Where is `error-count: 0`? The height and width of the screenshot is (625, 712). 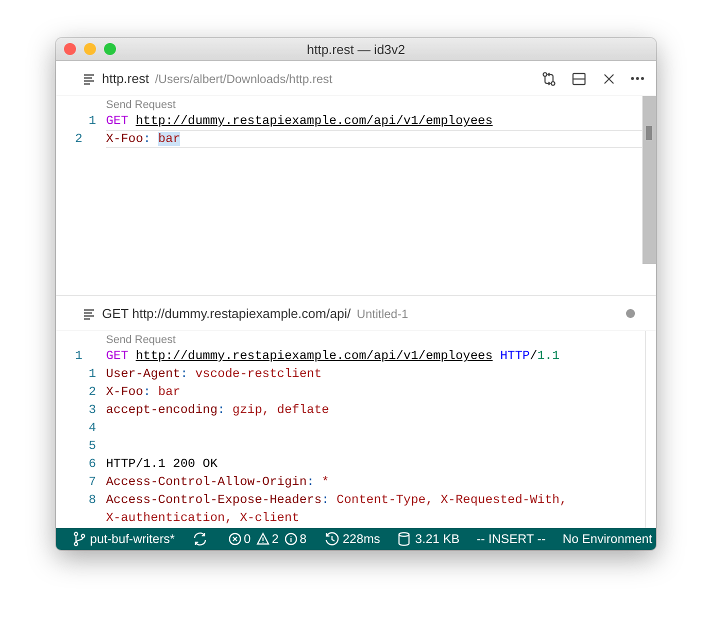 error-count: 0 is located at coordinates (247, 539).